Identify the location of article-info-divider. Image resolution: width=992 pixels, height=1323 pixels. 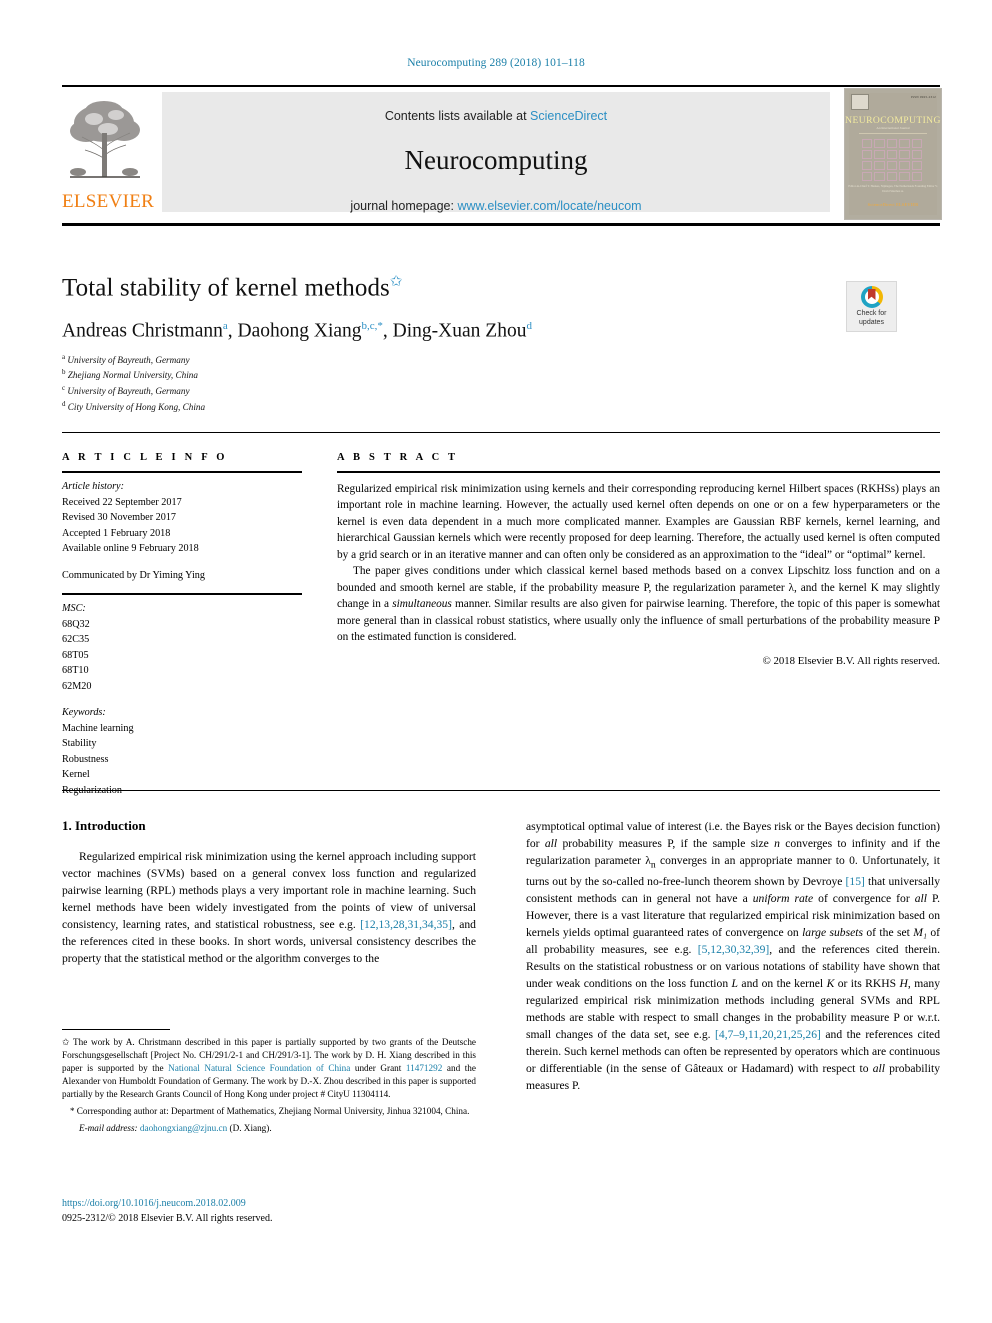
(182, 472).